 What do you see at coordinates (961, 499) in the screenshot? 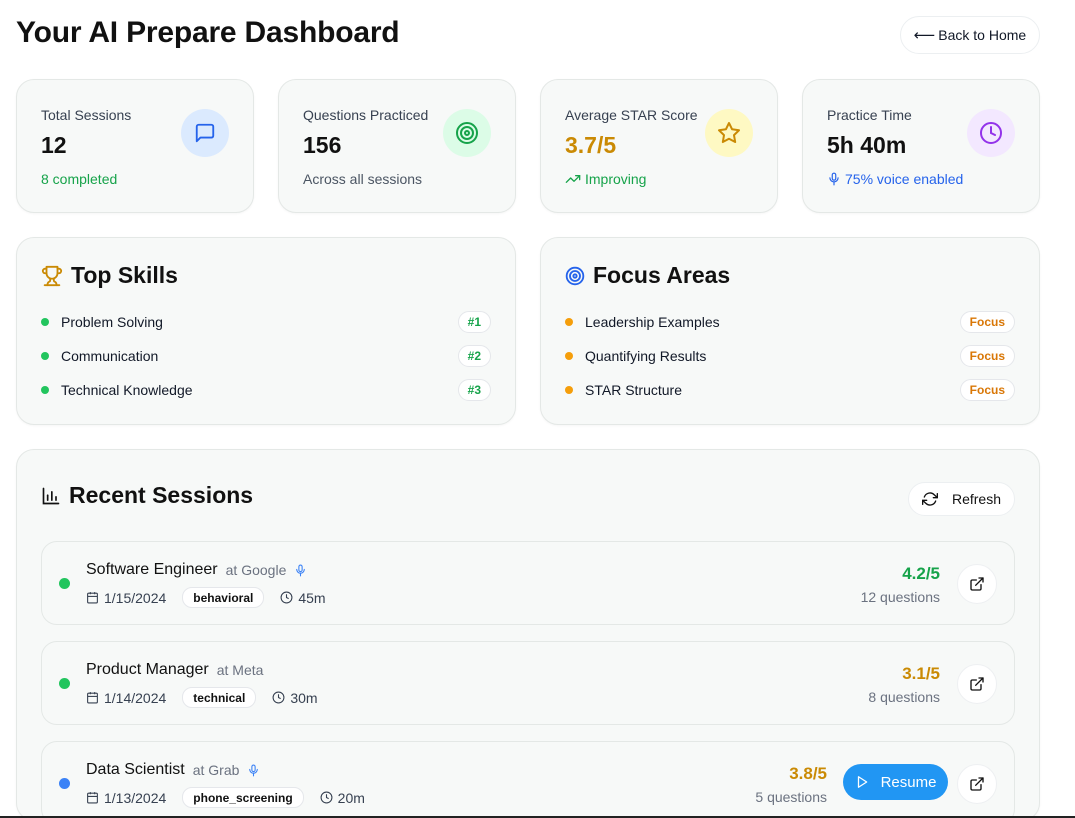
I see `refresh-button: Refresh` at bounding box center [961, 499].